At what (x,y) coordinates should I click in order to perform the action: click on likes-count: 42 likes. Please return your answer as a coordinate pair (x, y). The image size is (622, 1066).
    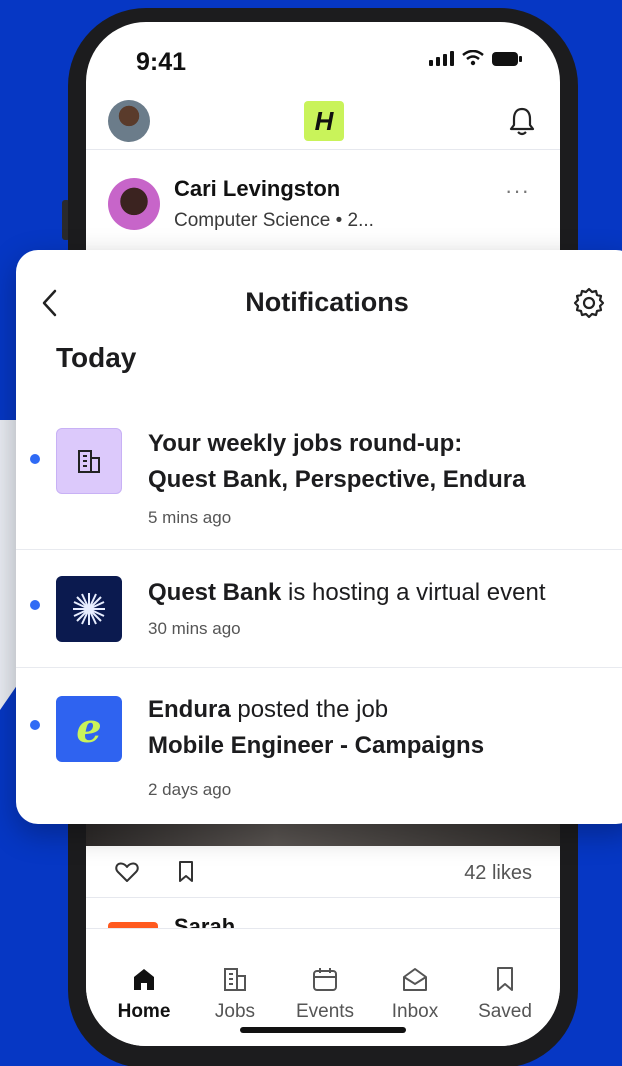
    Looking at the image, I should click on (498, 873).